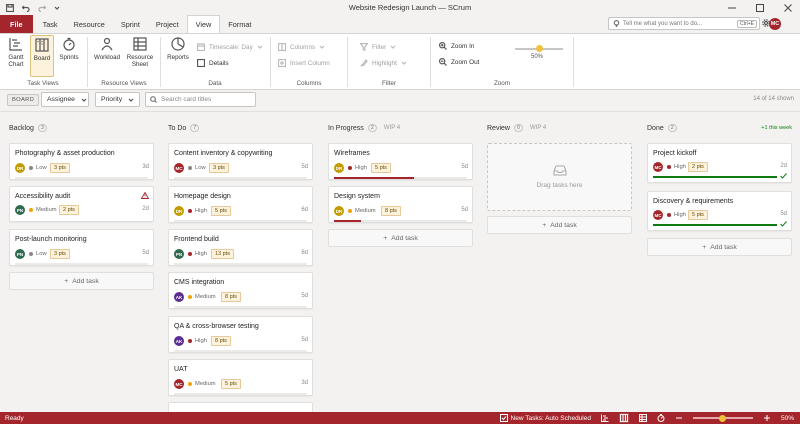  Describe the element at coordinates (642, 418) in the screenshot. I see `sheet-view-icon` at that location.